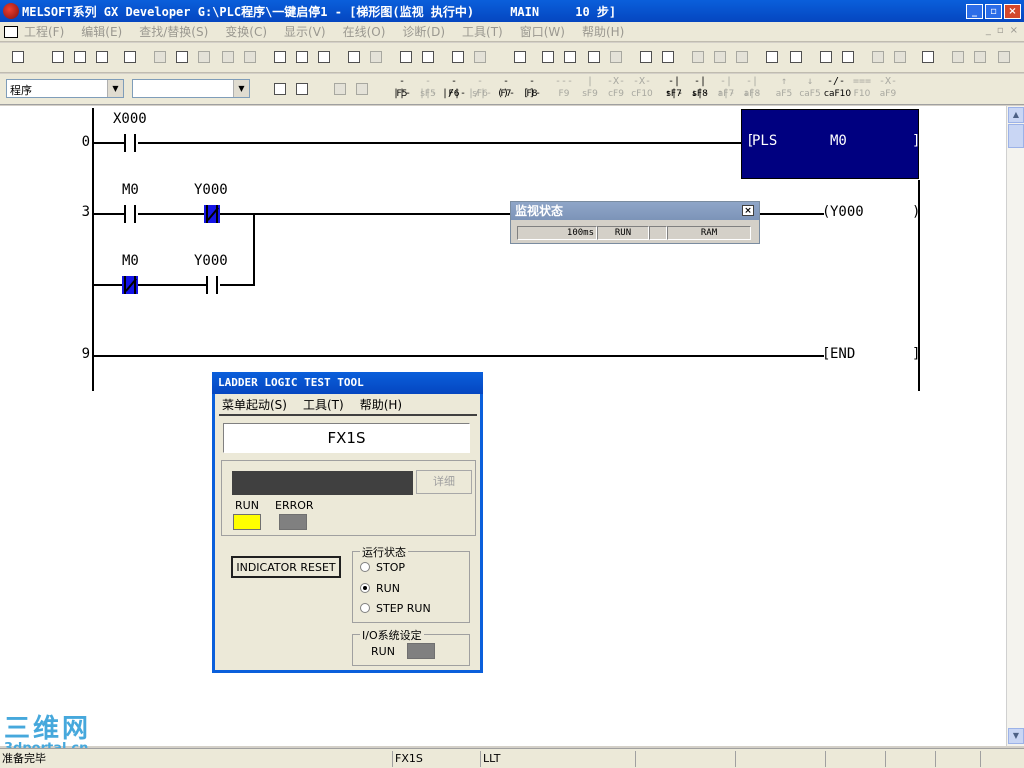 The width and height of the screenshot is (1024, 768). I want to click on monitor-status-titlebar: 监视状态 ×, so click(635, 211).